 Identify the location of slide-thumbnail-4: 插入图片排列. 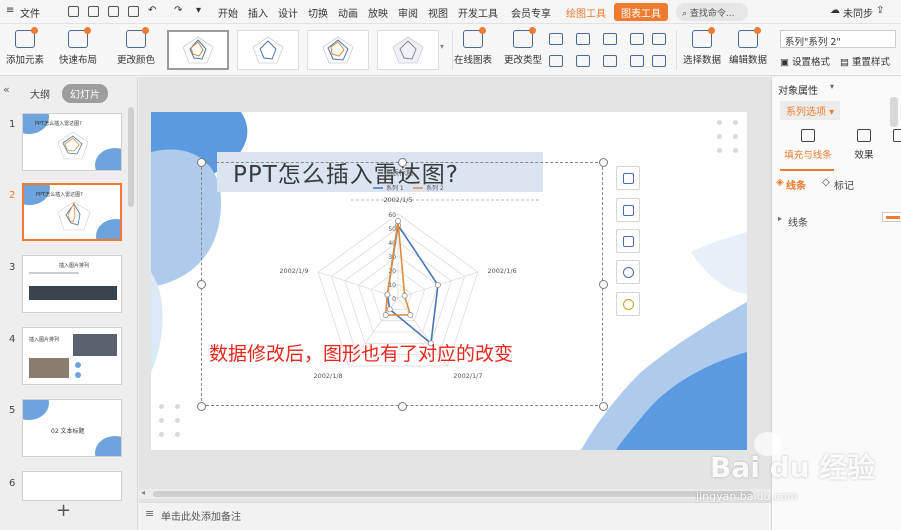
(72, 356).